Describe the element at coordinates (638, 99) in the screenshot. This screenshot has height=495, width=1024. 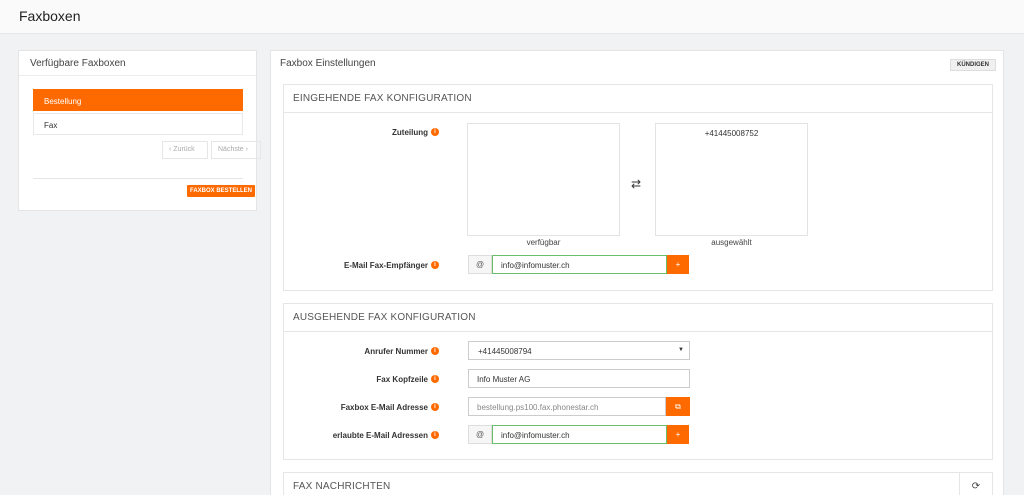
I see `incoming-section-title: EINGEHENDE FAX KONFIGURATION` at that location.